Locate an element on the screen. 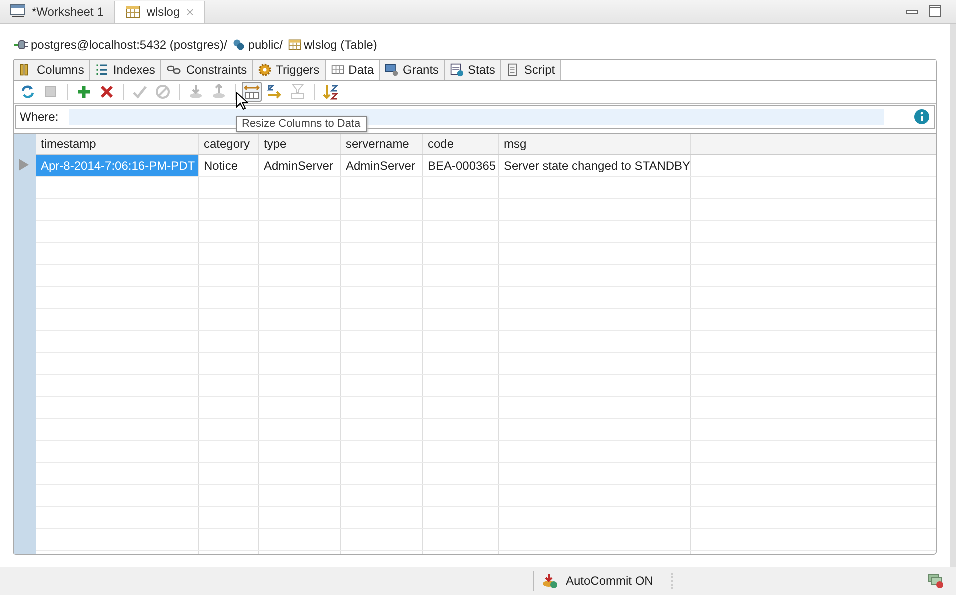  editor-tab: wlslog × is located at coordinates (160, 12).